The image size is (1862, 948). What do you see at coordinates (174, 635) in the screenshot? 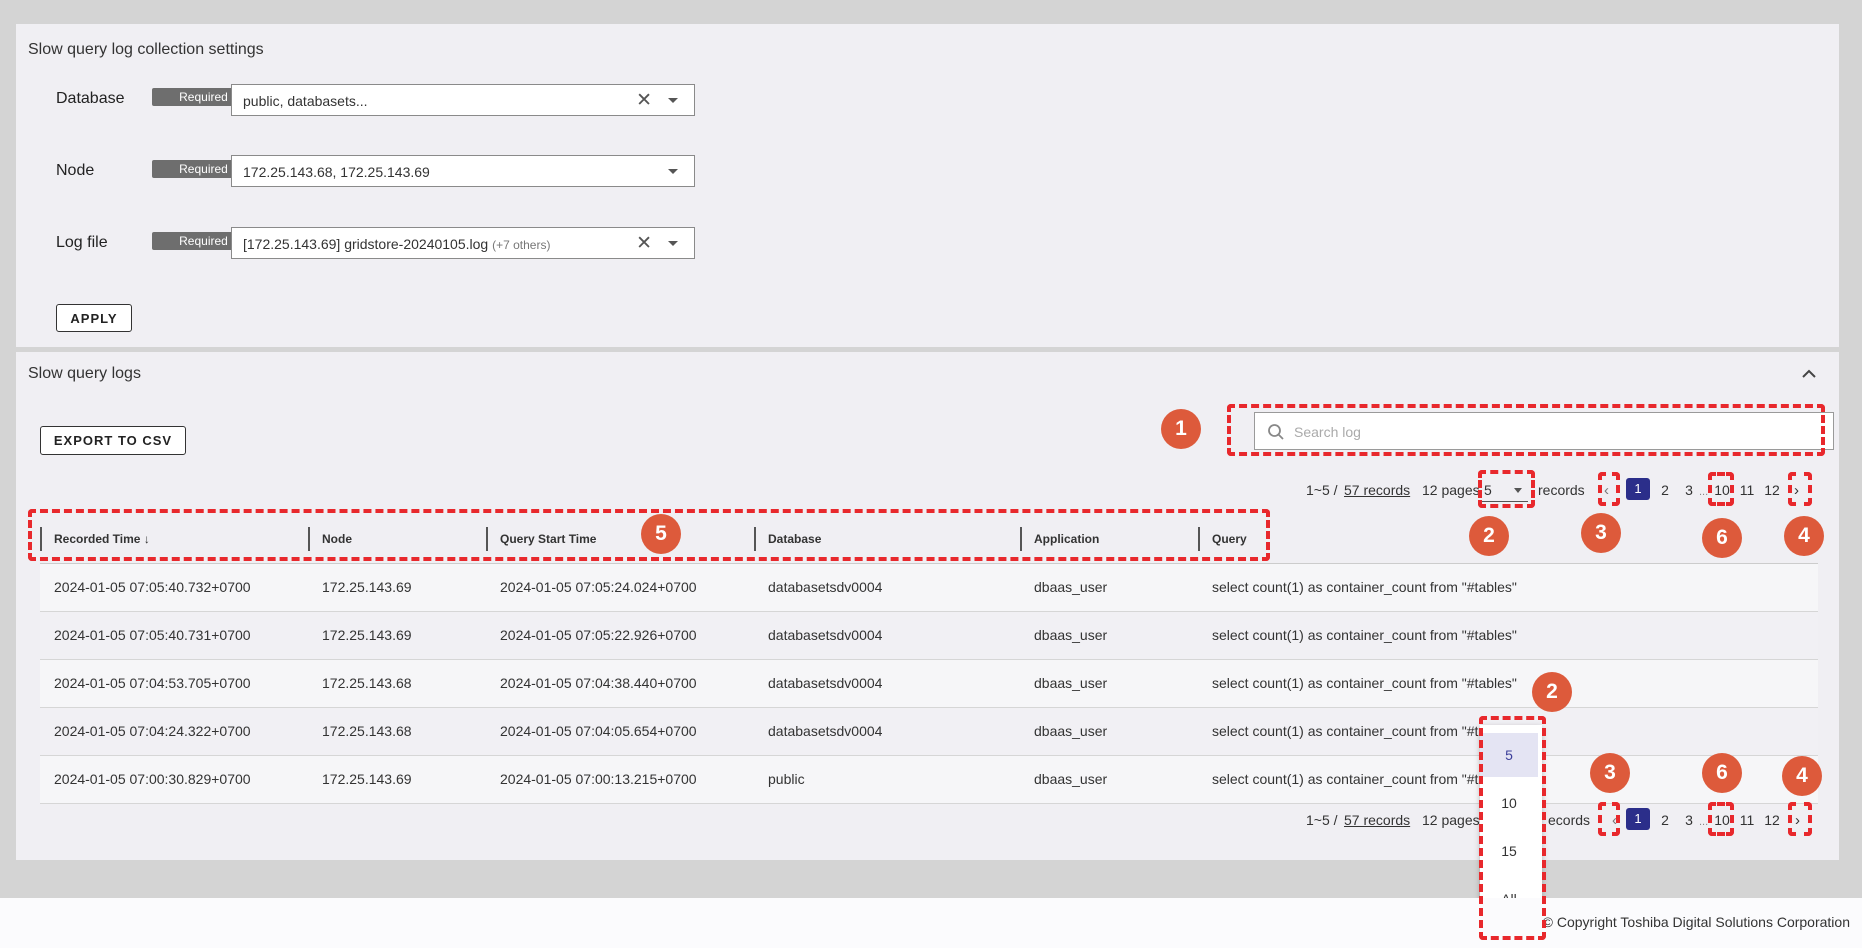
I see `cell-recorded-time: 2024-01-05 07:05:40.731+0700` at bounding box center [174, 635].